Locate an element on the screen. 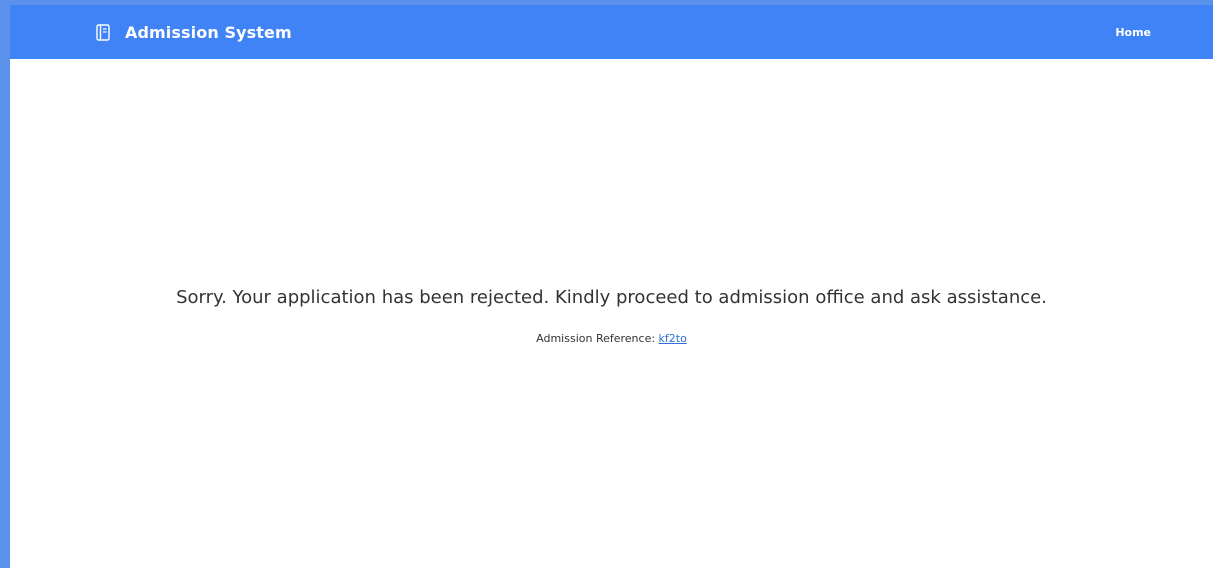 Image resolution: width=1213 pixels, height=568 pixels. admission-reference: Admission Reference: kf2to is located at coordinates (611, 338).